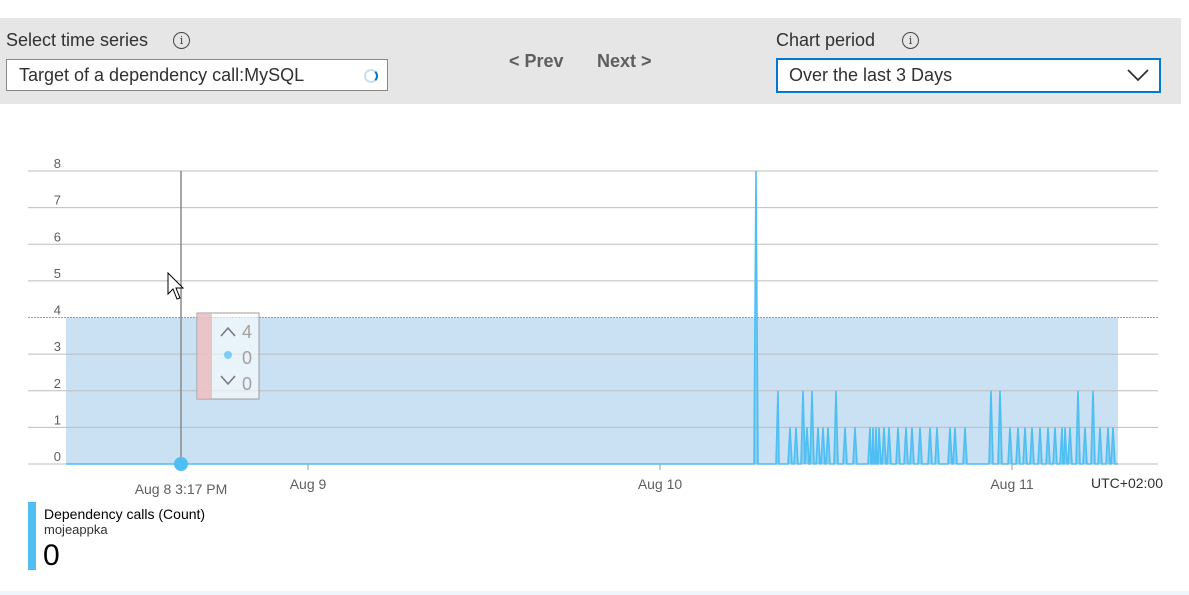  What do you see at coordinates (871, 75) in the screenshot?
I see `chart-period-value: Over the last 3 Days` at bounding box center [871, 75].